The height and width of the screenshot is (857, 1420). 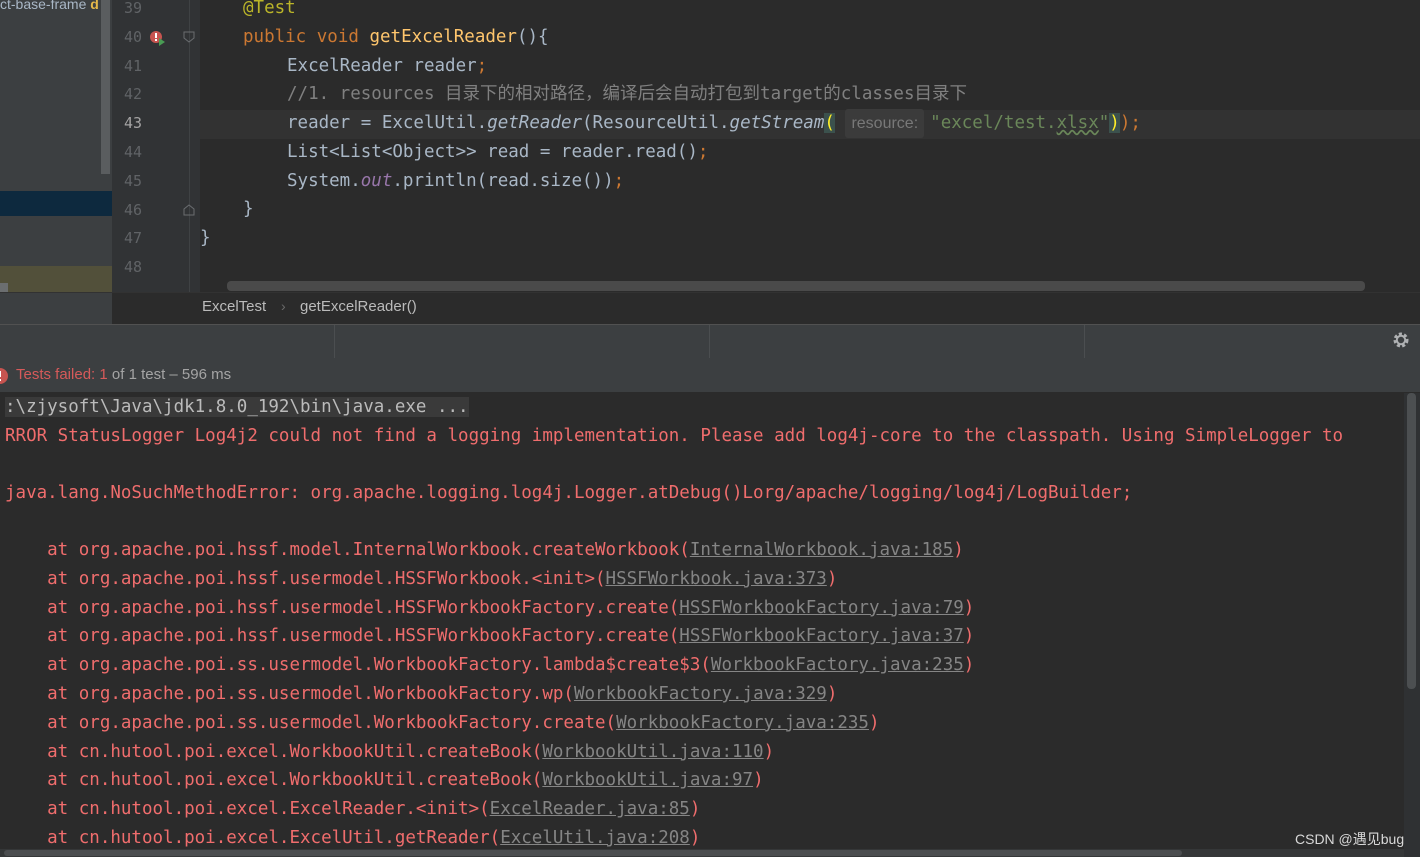 What do you see at coordinates (189, 146) in the screenshot?
I see `fold-guide` at bounding box center [189, 146].